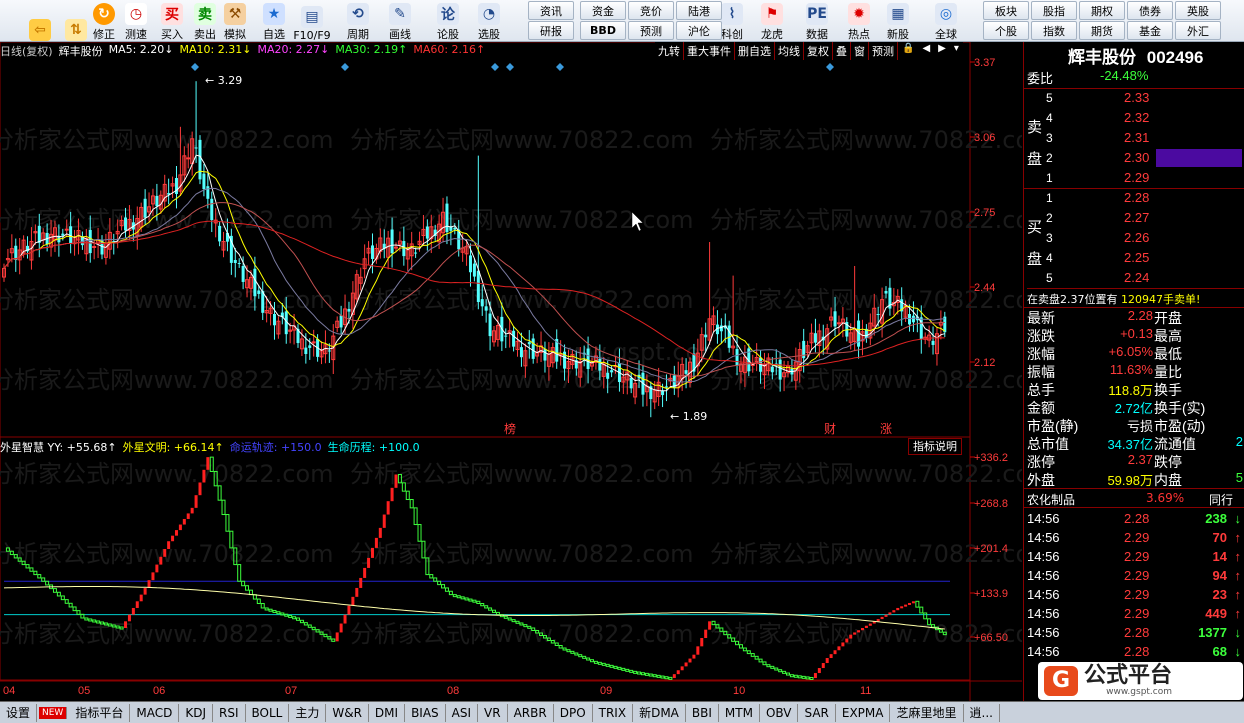  What do you see at coordinates (235, 21) in the screenshot?
I see `toolbar-button-6: ⚒ 模拟` at bounding box center [235, 21].